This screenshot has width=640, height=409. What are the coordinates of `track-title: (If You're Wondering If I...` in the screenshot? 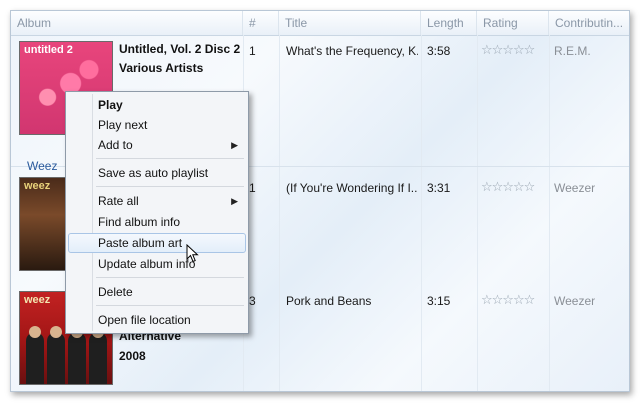 It's located at (352, 188).